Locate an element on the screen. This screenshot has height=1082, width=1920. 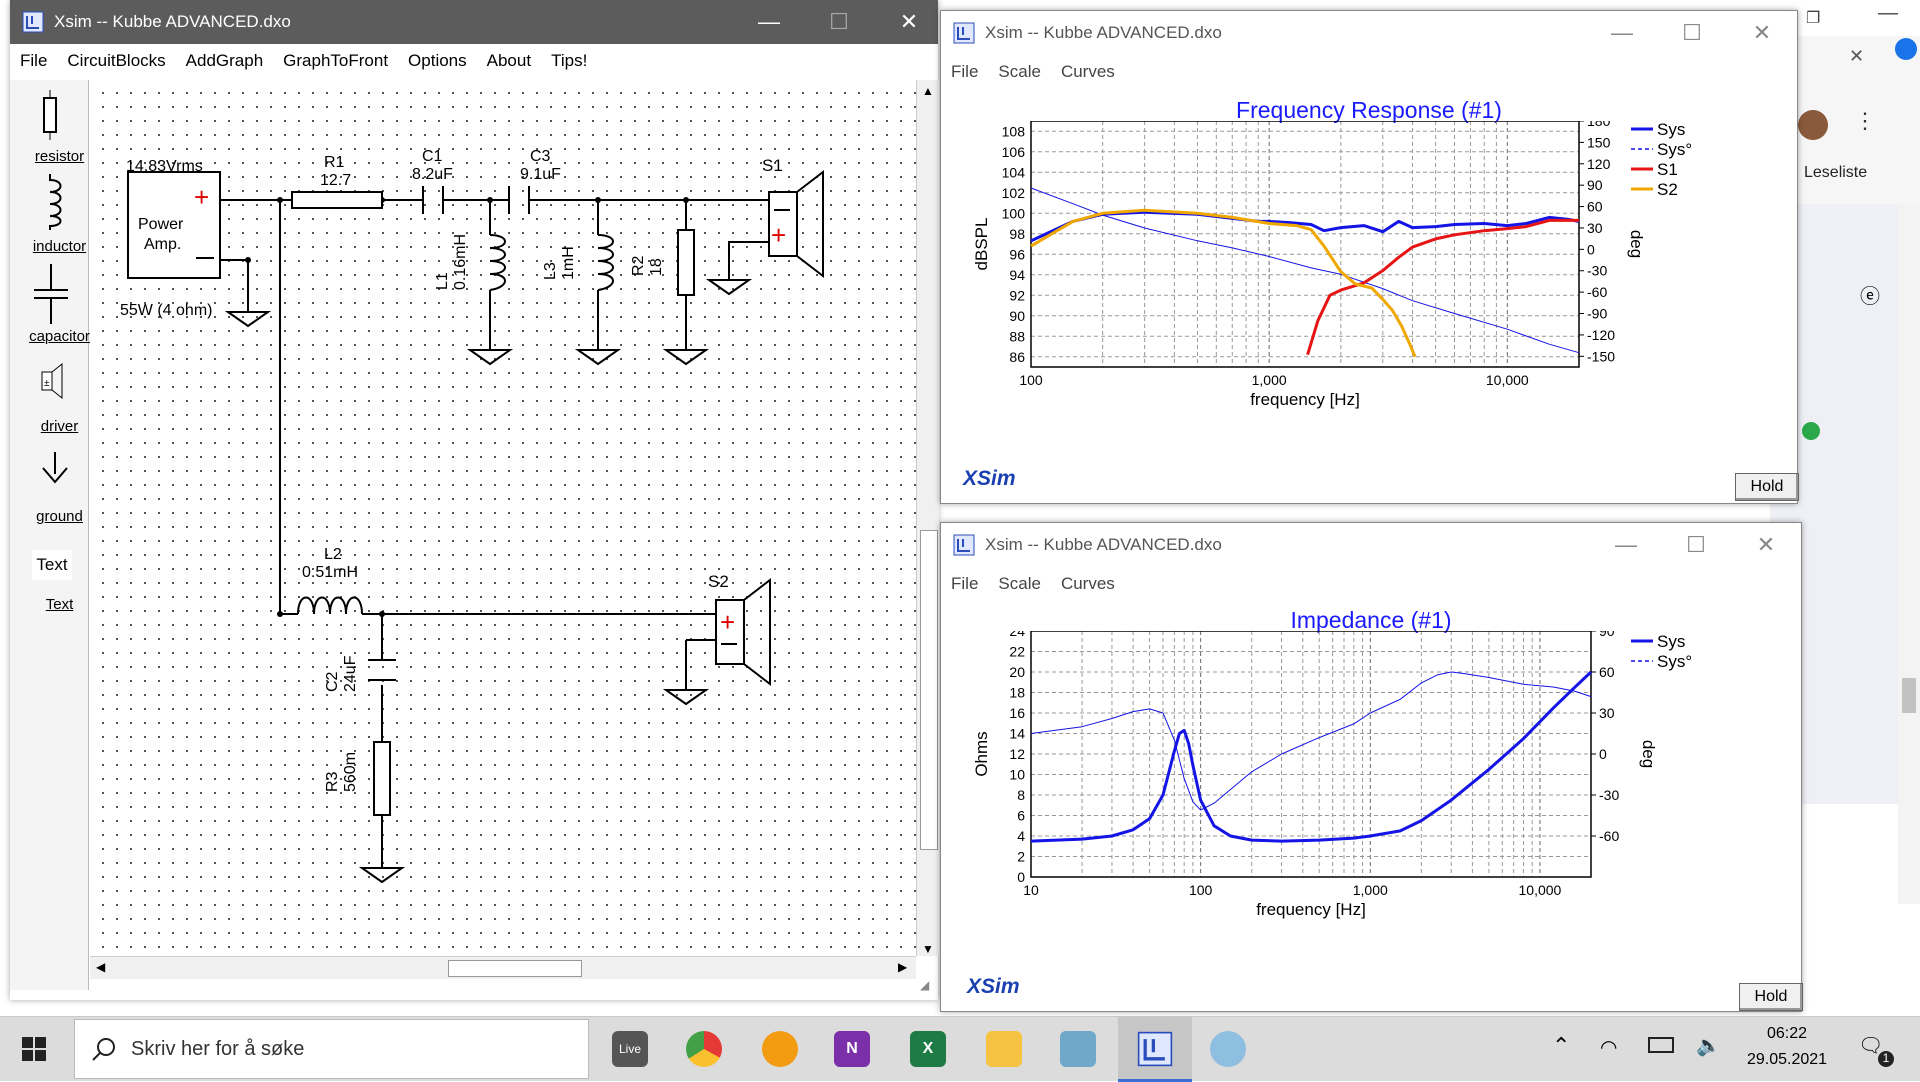
maximize-button: ☐ is located at coordinates (839, 22).